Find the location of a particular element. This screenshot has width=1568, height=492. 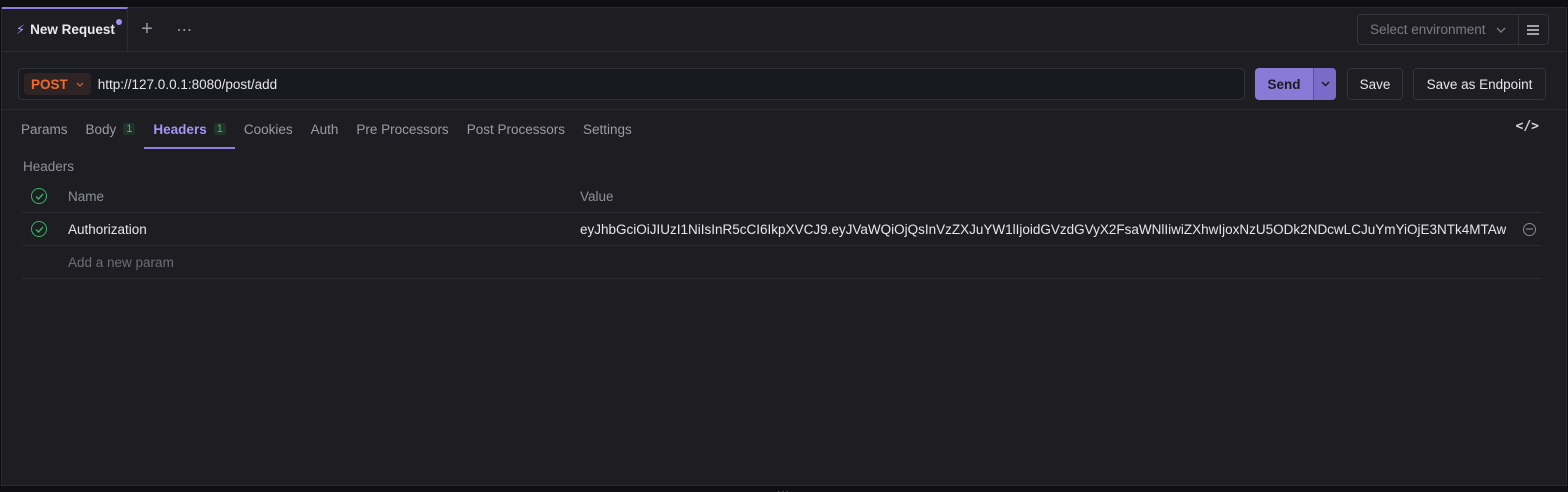

tab-new-request: ⚡ New Request is located at coordinates (65, 28).